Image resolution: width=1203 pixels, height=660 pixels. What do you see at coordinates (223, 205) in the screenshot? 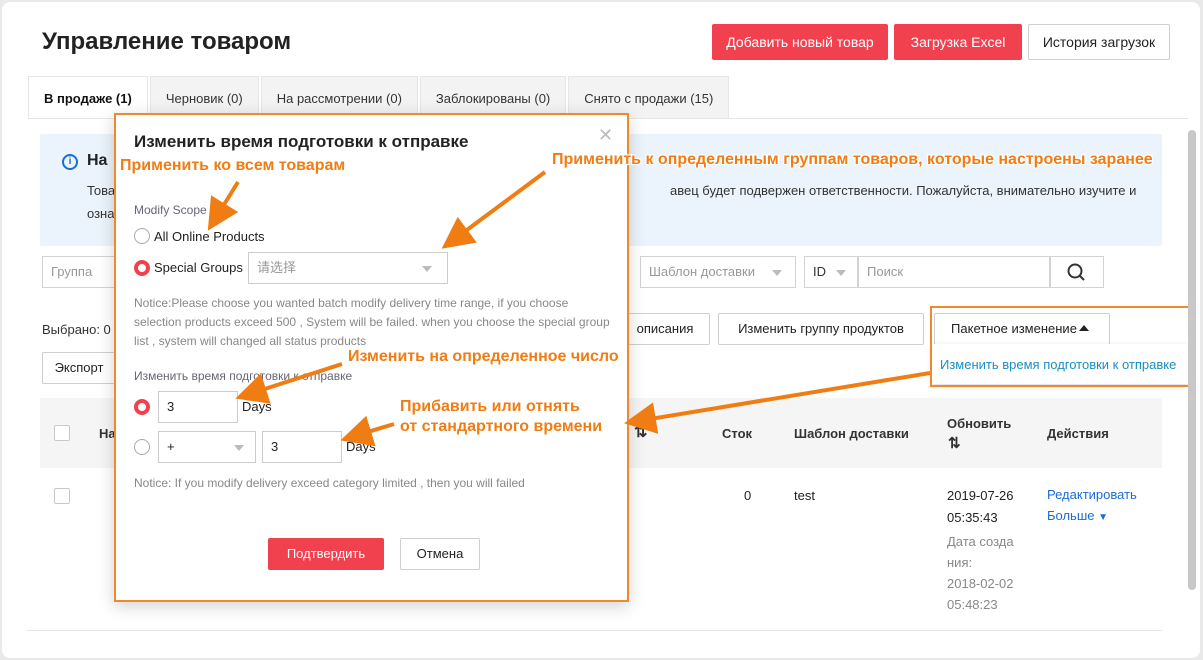
I see `arrow-apply-all` at bounding box center [223, 205].